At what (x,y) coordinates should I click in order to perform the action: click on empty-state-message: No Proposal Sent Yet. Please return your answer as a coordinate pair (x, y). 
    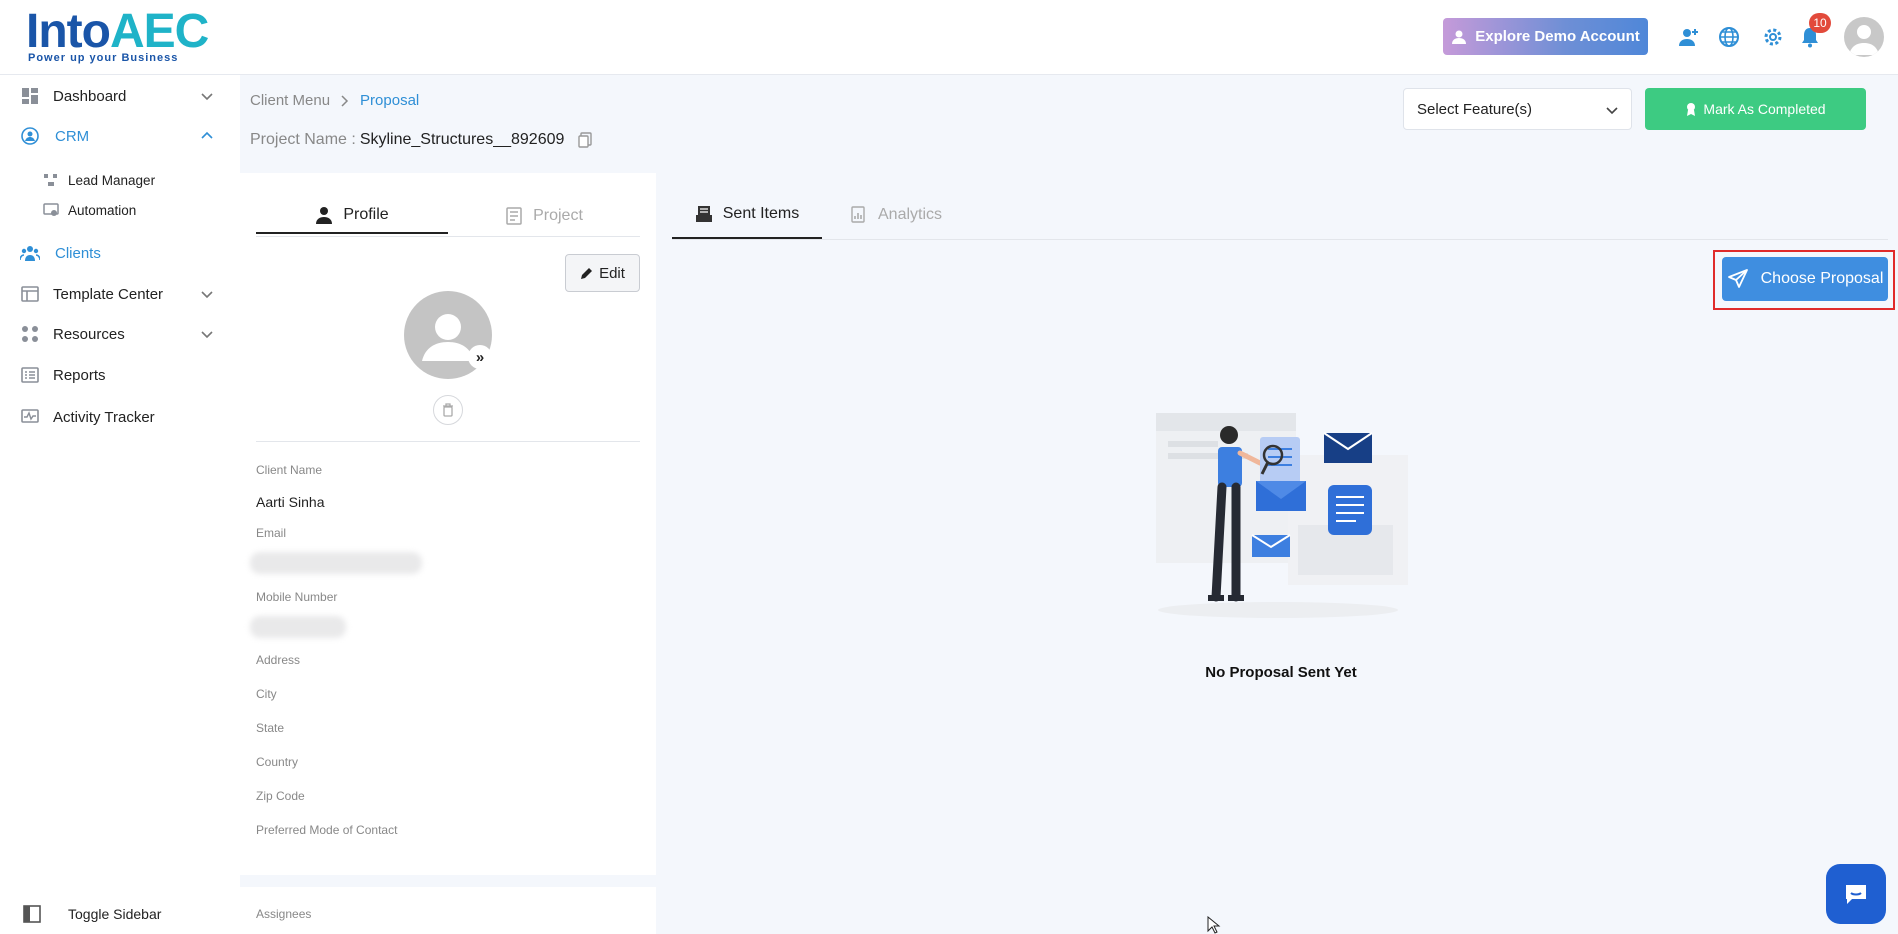
    Looking at the image, I should click on (1281, 672).